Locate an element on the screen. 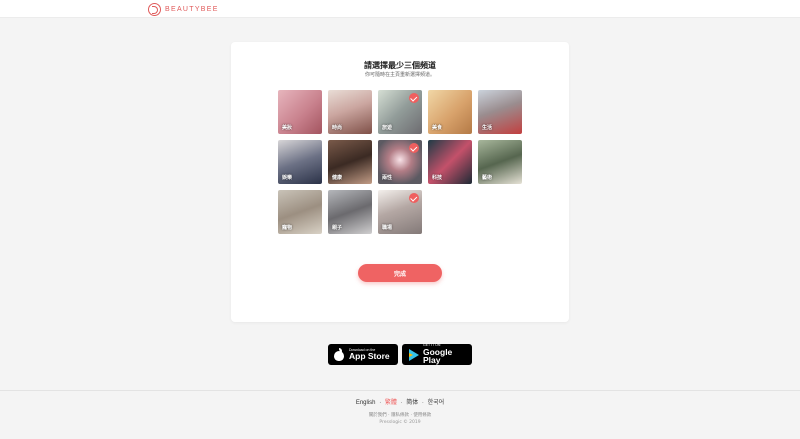 Image resolution: width=800 pixels, height=439 pixels. language-simplified-chinese: 简体 is located at coordinates (412, 403).